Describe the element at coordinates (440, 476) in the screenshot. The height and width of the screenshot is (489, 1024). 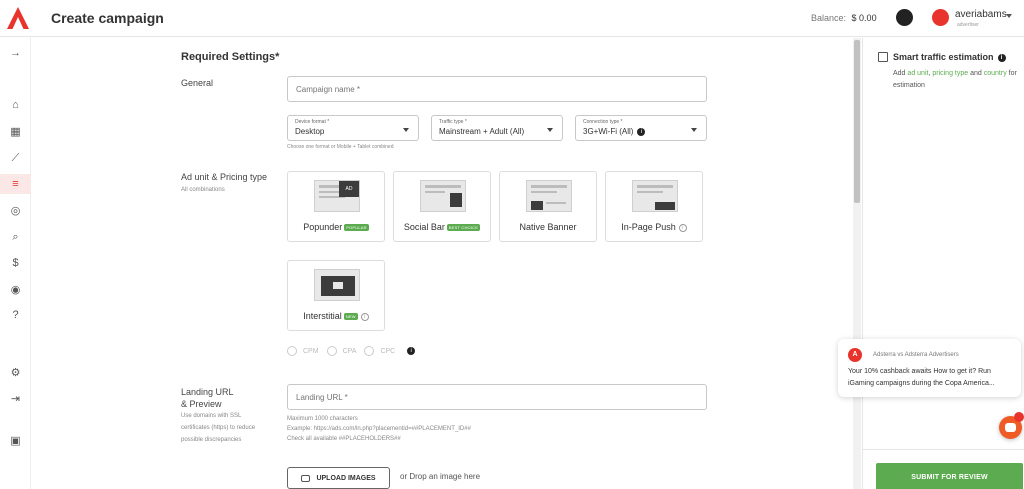
I see `drop-image-text: or Drop an image here` at that location.